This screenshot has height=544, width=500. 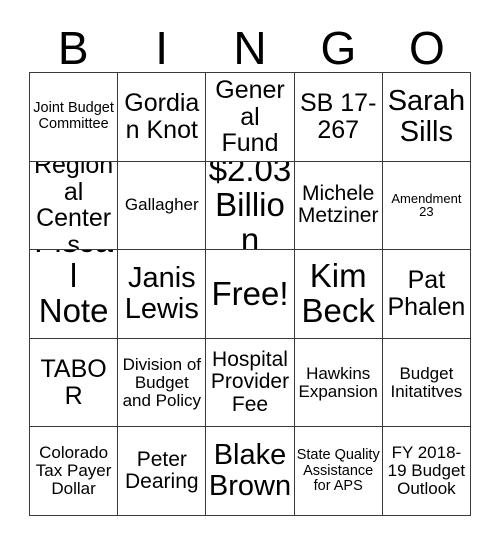 I want to click on bingo-cell-n2: $2.03 Billion, so click(x=250, y=206).